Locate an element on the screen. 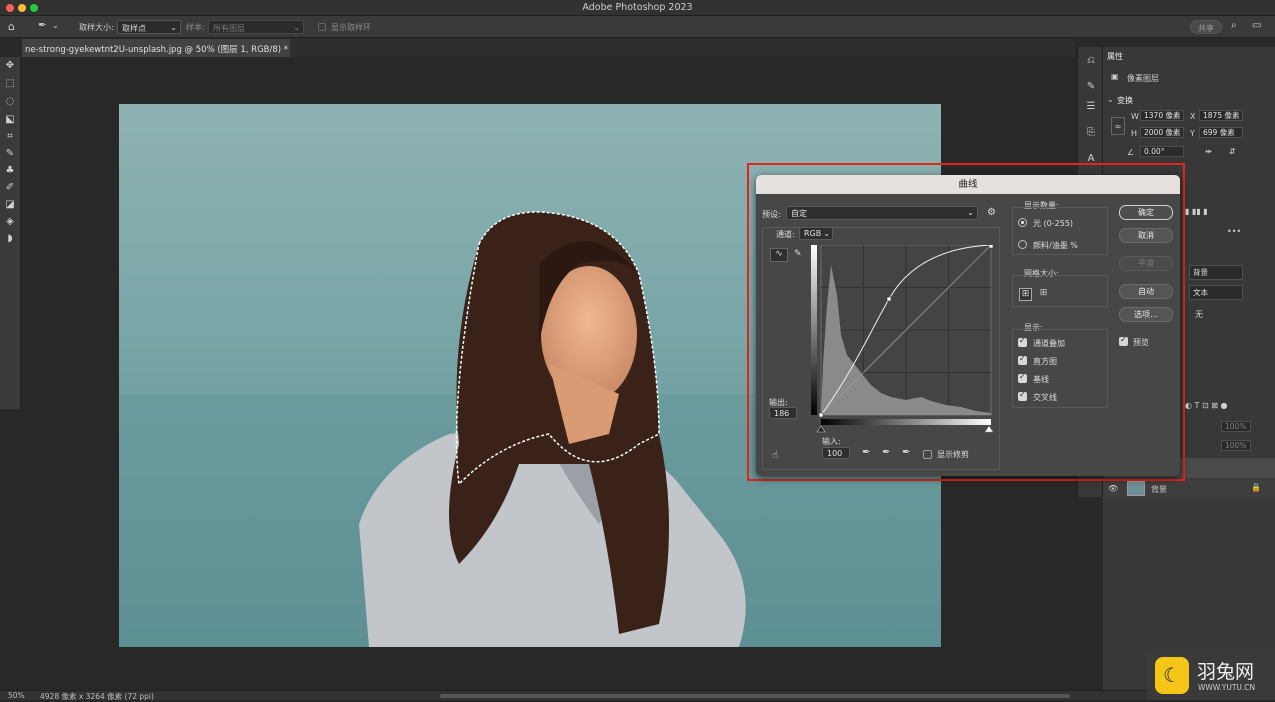 The width and height of the screenshot is (1275, 702). output-gradient-bar is located at coordinates (814, 330).